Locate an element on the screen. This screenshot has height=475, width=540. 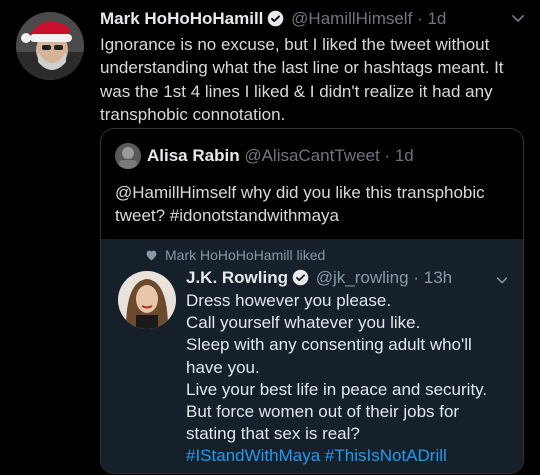
portrait-image-icon is located at coordinates (147, 300).